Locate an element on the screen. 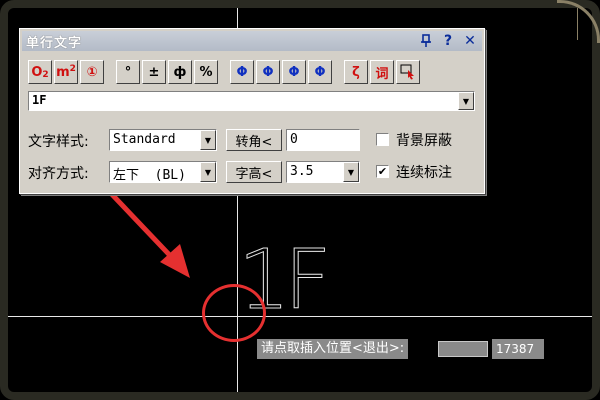 The image size is (600, 400). command-input-box is located at coordinates (463, 349).